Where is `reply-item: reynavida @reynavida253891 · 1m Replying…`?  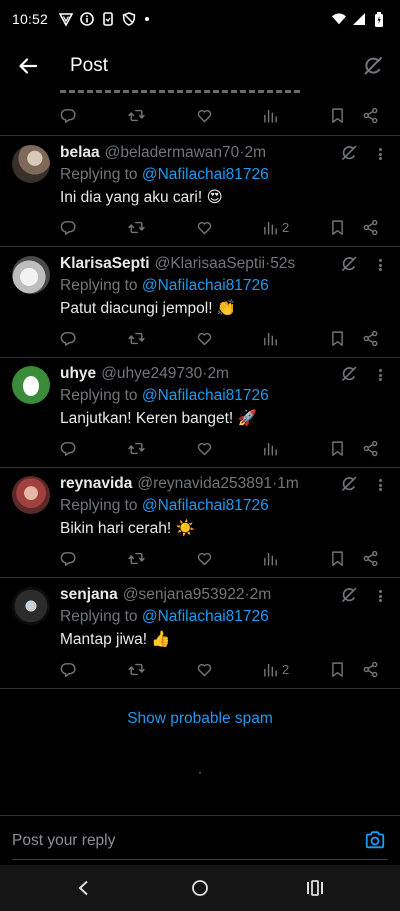 reply-item: reynavida @reynavida253891 · 1m Replying… is located at coordinates (200, 522).